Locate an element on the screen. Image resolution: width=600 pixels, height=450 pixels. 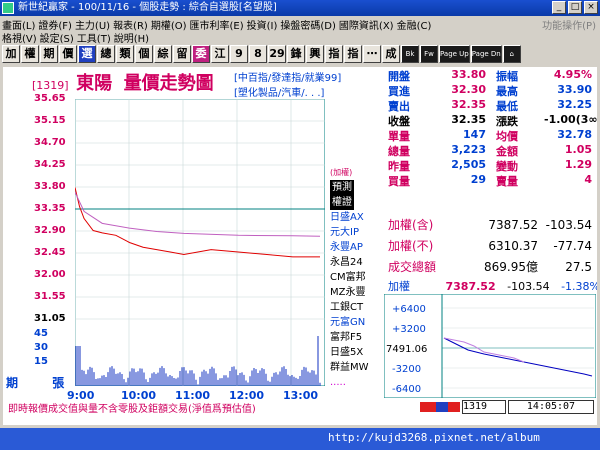
side-list-header: (加權) is located at coordinates (341, 172).